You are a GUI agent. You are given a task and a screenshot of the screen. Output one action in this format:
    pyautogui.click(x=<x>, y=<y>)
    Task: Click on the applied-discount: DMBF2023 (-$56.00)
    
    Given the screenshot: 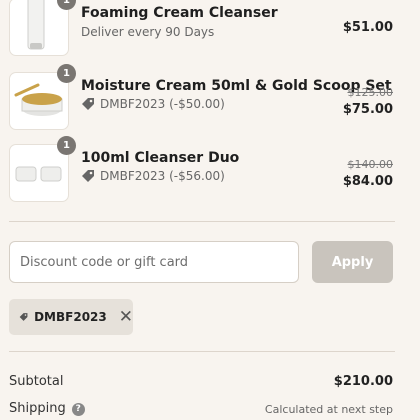 What is the action you would take?
    pyautogui.click(x=153, y=176)
    